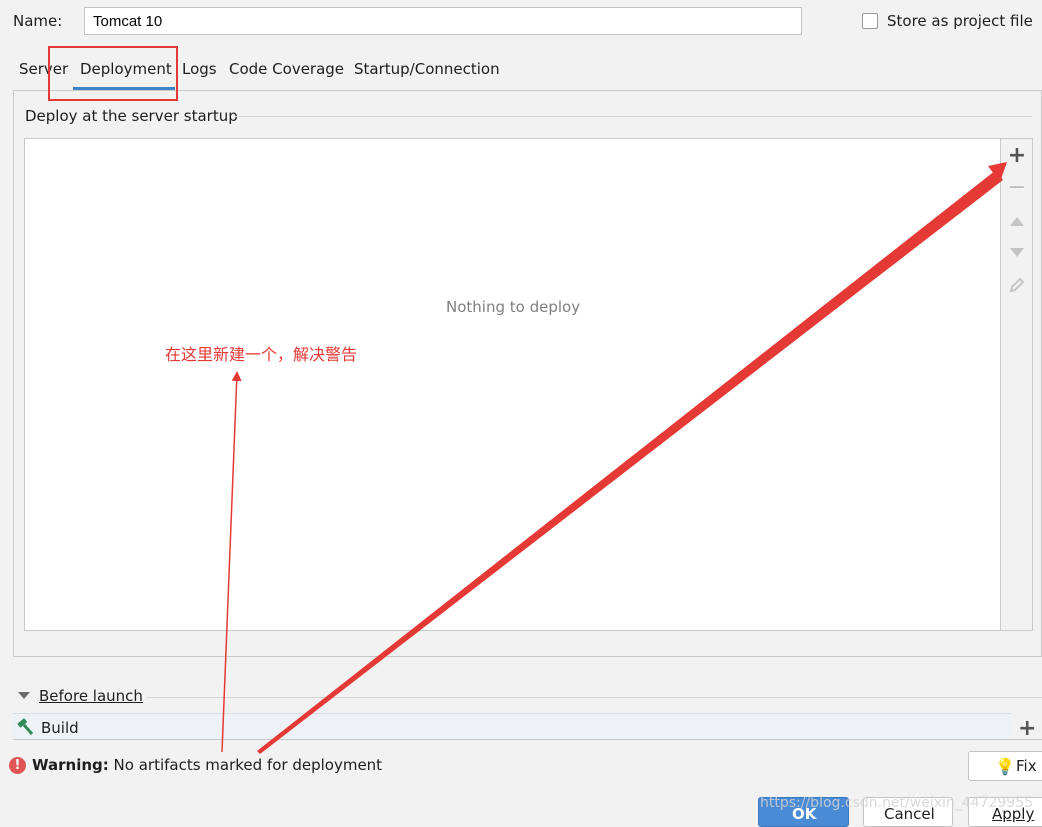 The image size is (1042, 827). Describe the element at coordinates (897, 803) in the screenshot. I see `watermark: https://blog.csdn.net/weixin_44729955` at that location.